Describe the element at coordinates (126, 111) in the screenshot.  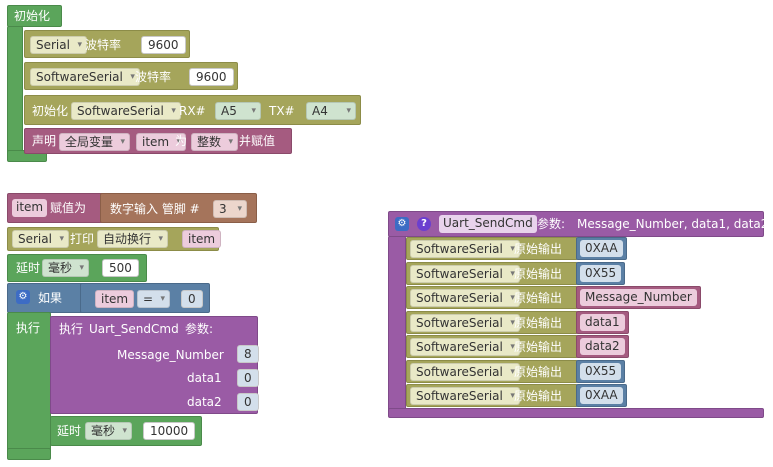
I see `init-serial-dropdown: SoftwareSerial` at that location.